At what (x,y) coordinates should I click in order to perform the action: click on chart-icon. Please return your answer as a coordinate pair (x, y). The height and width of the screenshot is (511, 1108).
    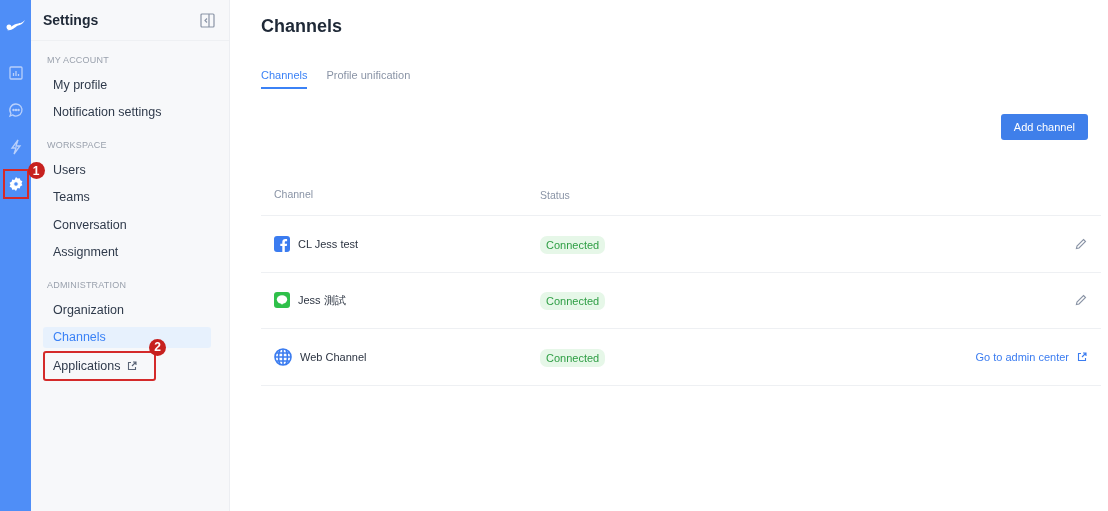
    Looking at the image, I should click on (15, 72).